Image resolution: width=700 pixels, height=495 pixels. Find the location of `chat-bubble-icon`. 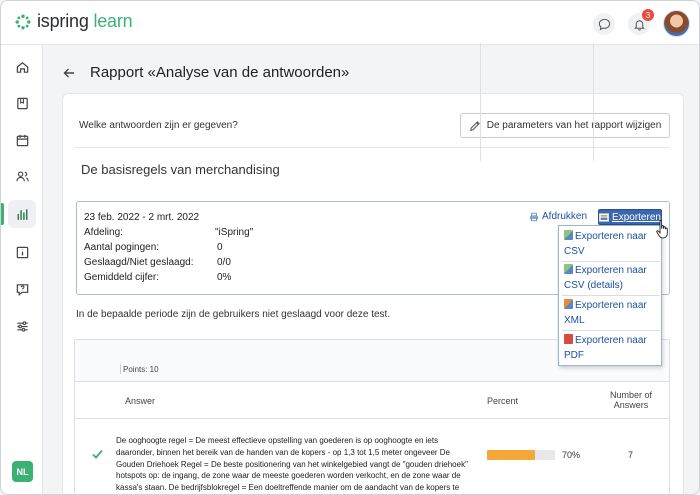

chat-bubble-icon is located at coordinates (604, 24).